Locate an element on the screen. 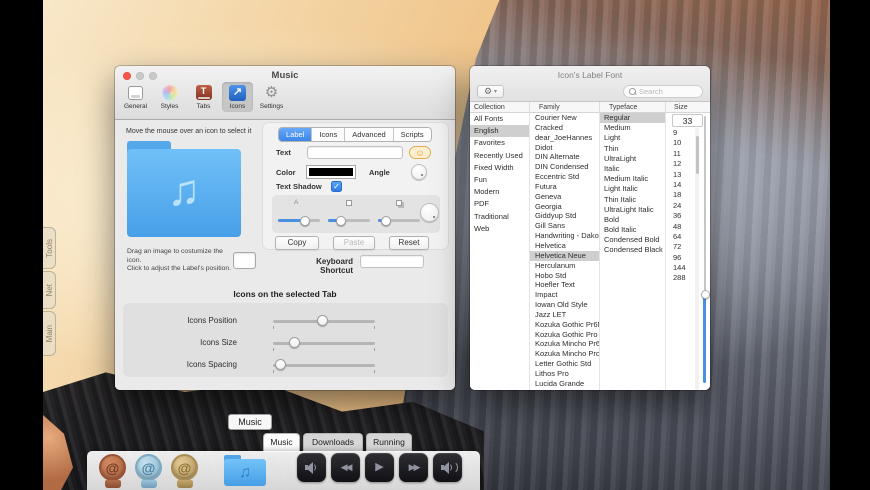 The width and height of the screenshot is (870, 490). typeface-item: Medium is located at coordinates (632, 128).